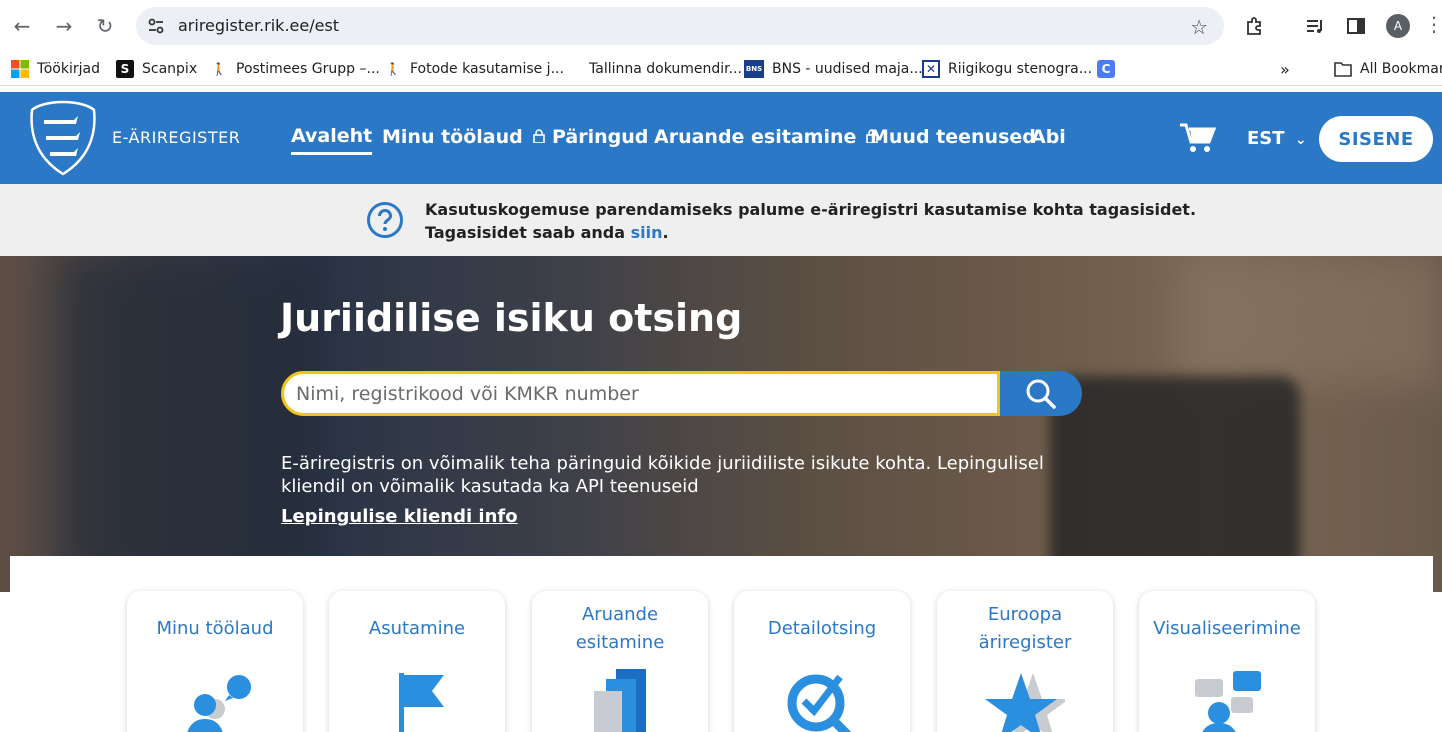 The image size is (1442, 732). What do you see at coordinates (1255, 26) in the screenshot?
I see `extensions-icon` at bounding box center [1255, 26].